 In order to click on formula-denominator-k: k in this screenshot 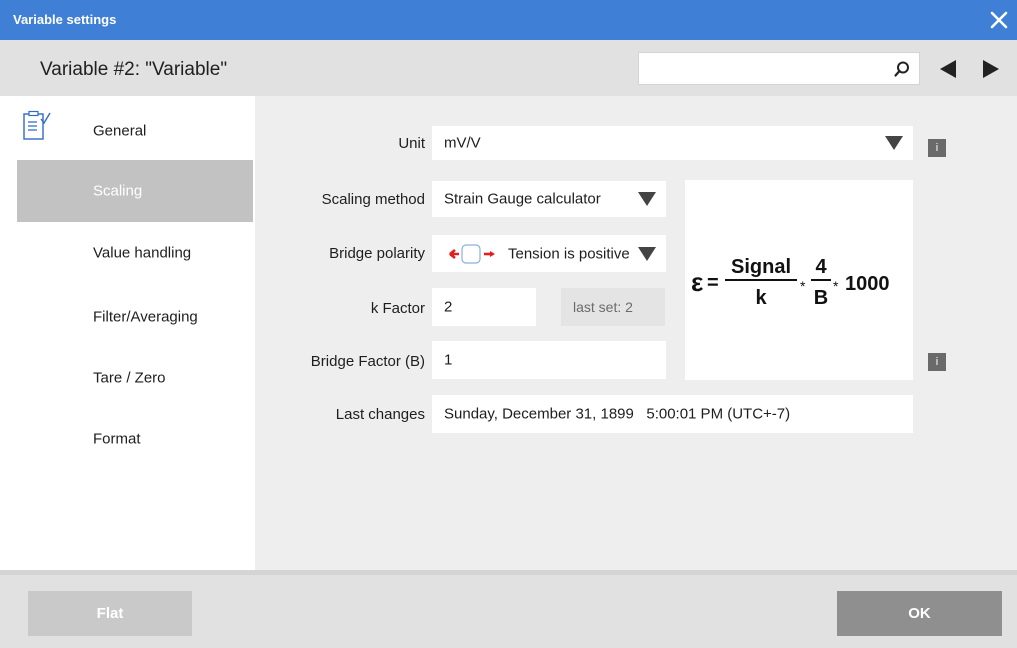, I will do `click(761, 298)`.